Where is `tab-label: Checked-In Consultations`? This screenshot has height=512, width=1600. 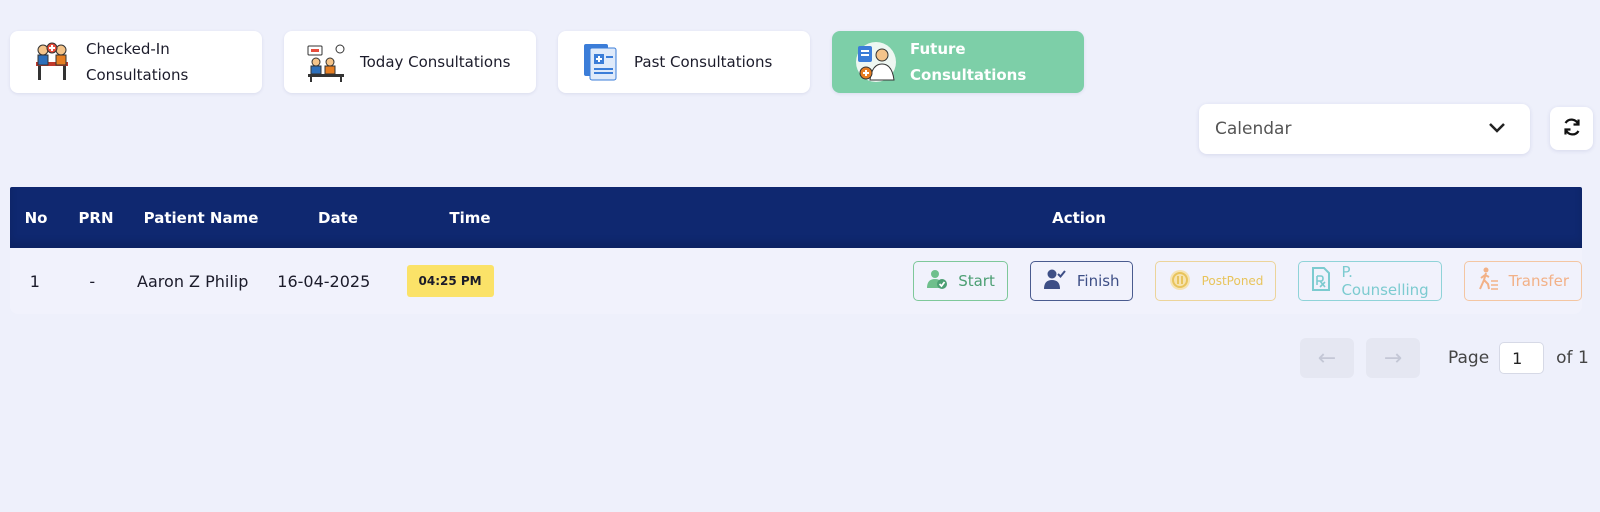 tab-label: Checked-In Consultations is located at coordinates (137, 62).